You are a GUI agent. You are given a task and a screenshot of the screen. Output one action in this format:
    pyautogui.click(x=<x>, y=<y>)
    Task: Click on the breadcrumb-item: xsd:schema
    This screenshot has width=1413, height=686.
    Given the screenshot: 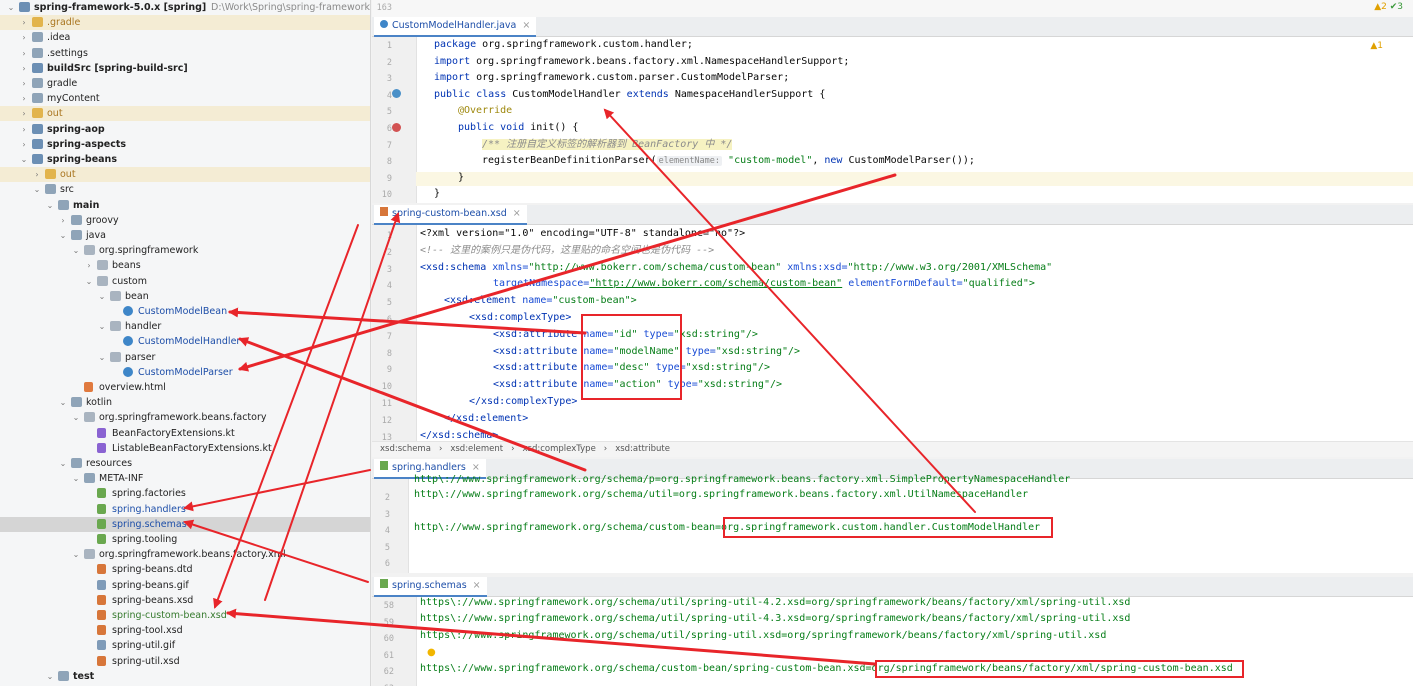 What is the action you would take?
    pyautogui.click(x=405, y=449)
    